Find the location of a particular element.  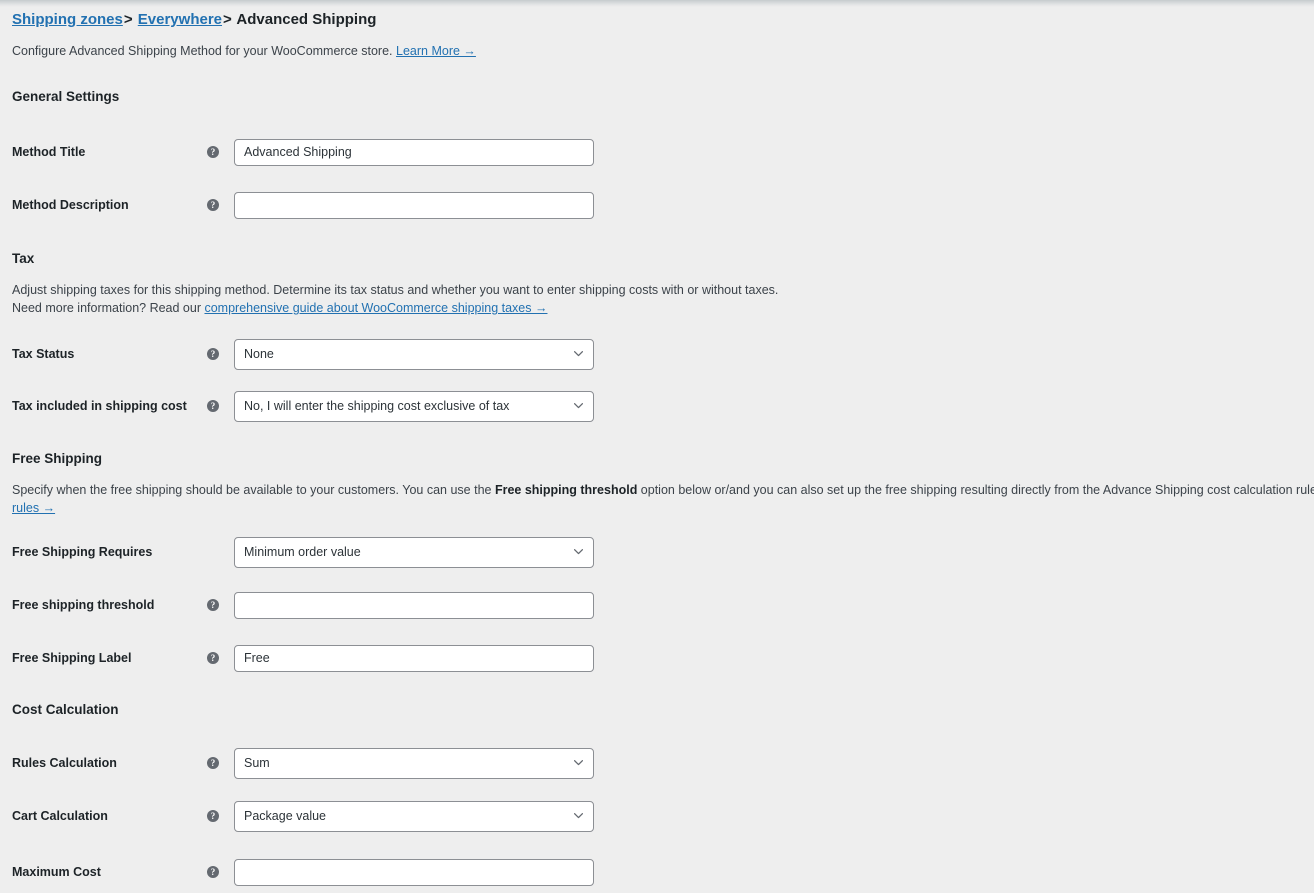

label-free-shipping-threshold: Free shipping threshold is located at coordinates (83, 605).